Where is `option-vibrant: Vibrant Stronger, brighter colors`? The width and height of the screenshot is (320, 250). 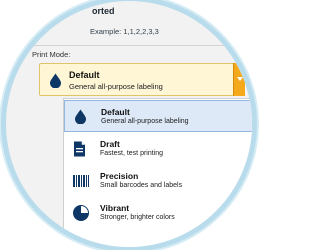 option-vibrant: Vibrant Stronger, brighter colors is located at coordinates (158, 213).